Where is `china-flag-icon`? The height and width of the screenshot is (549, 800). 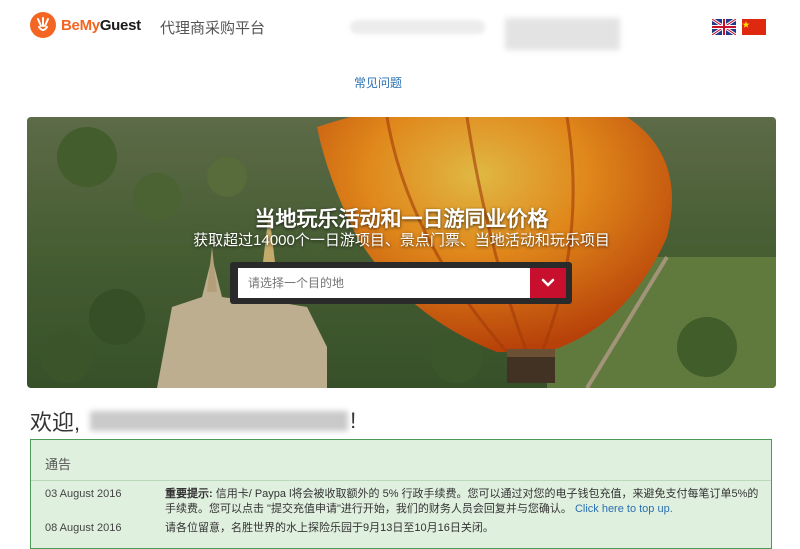 china-flag-icon is located at coordinates (754, 27).